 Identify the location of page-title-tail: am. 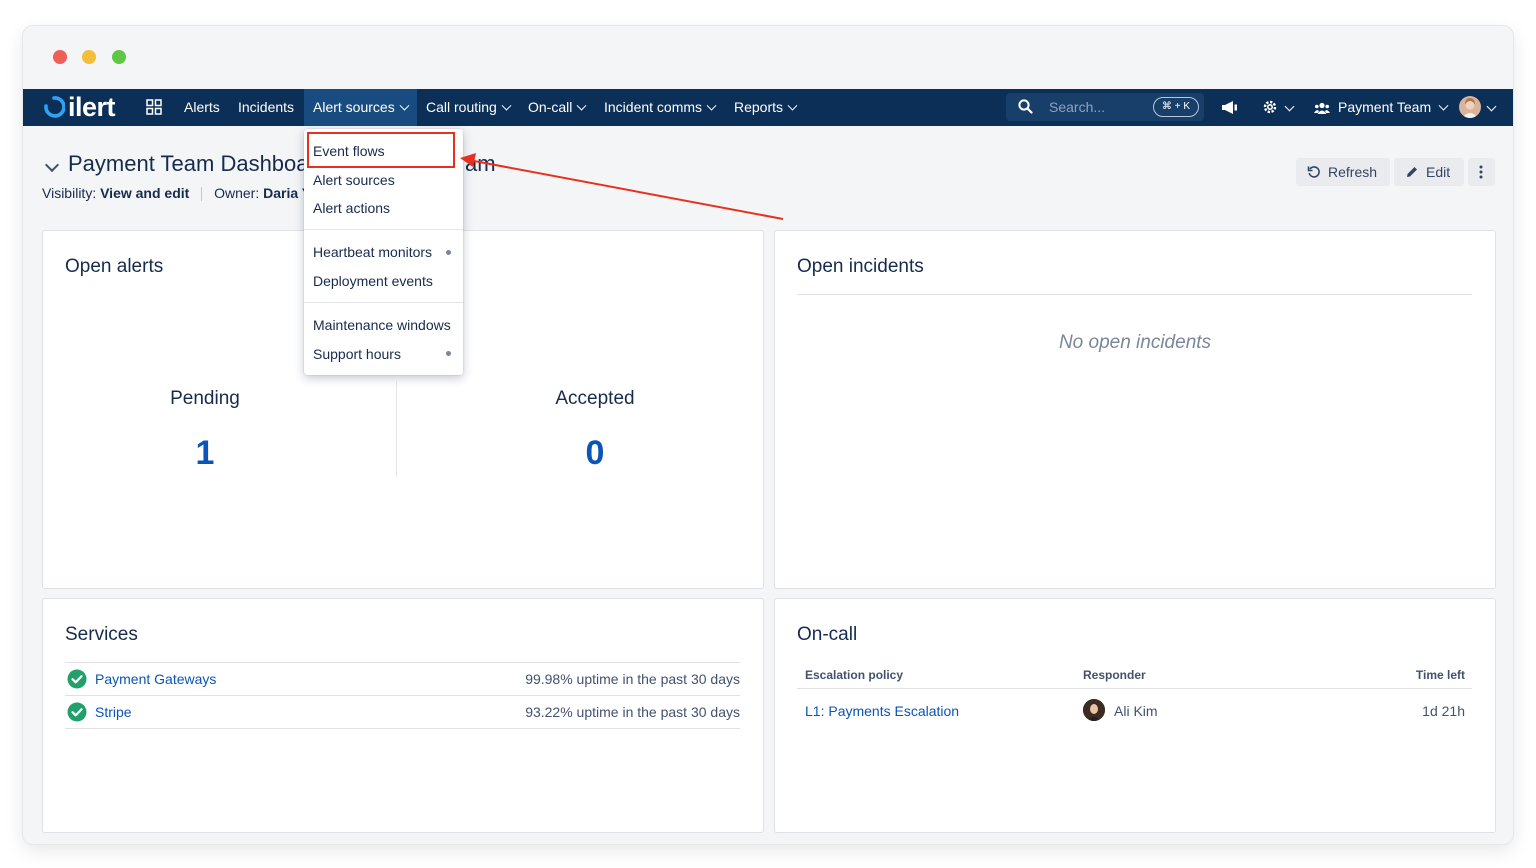
(480, 163).